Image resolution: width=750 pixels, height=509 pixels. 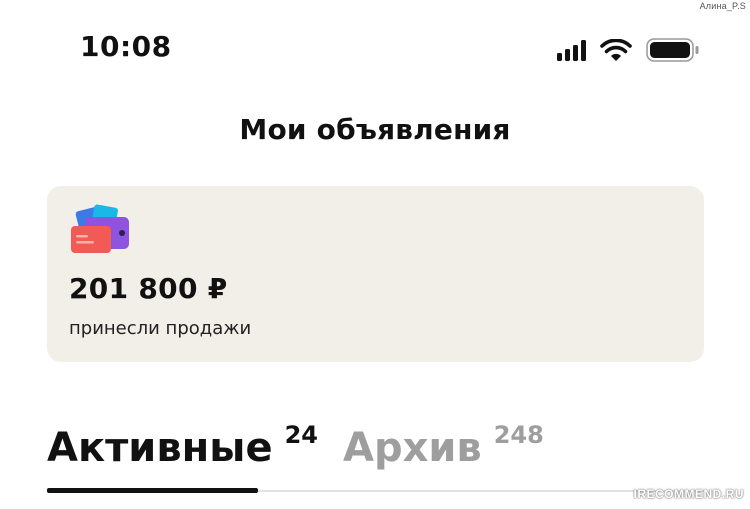 I want to click on listing-tabs: Активные 24 Архив 248, so click(x=375, y=460).